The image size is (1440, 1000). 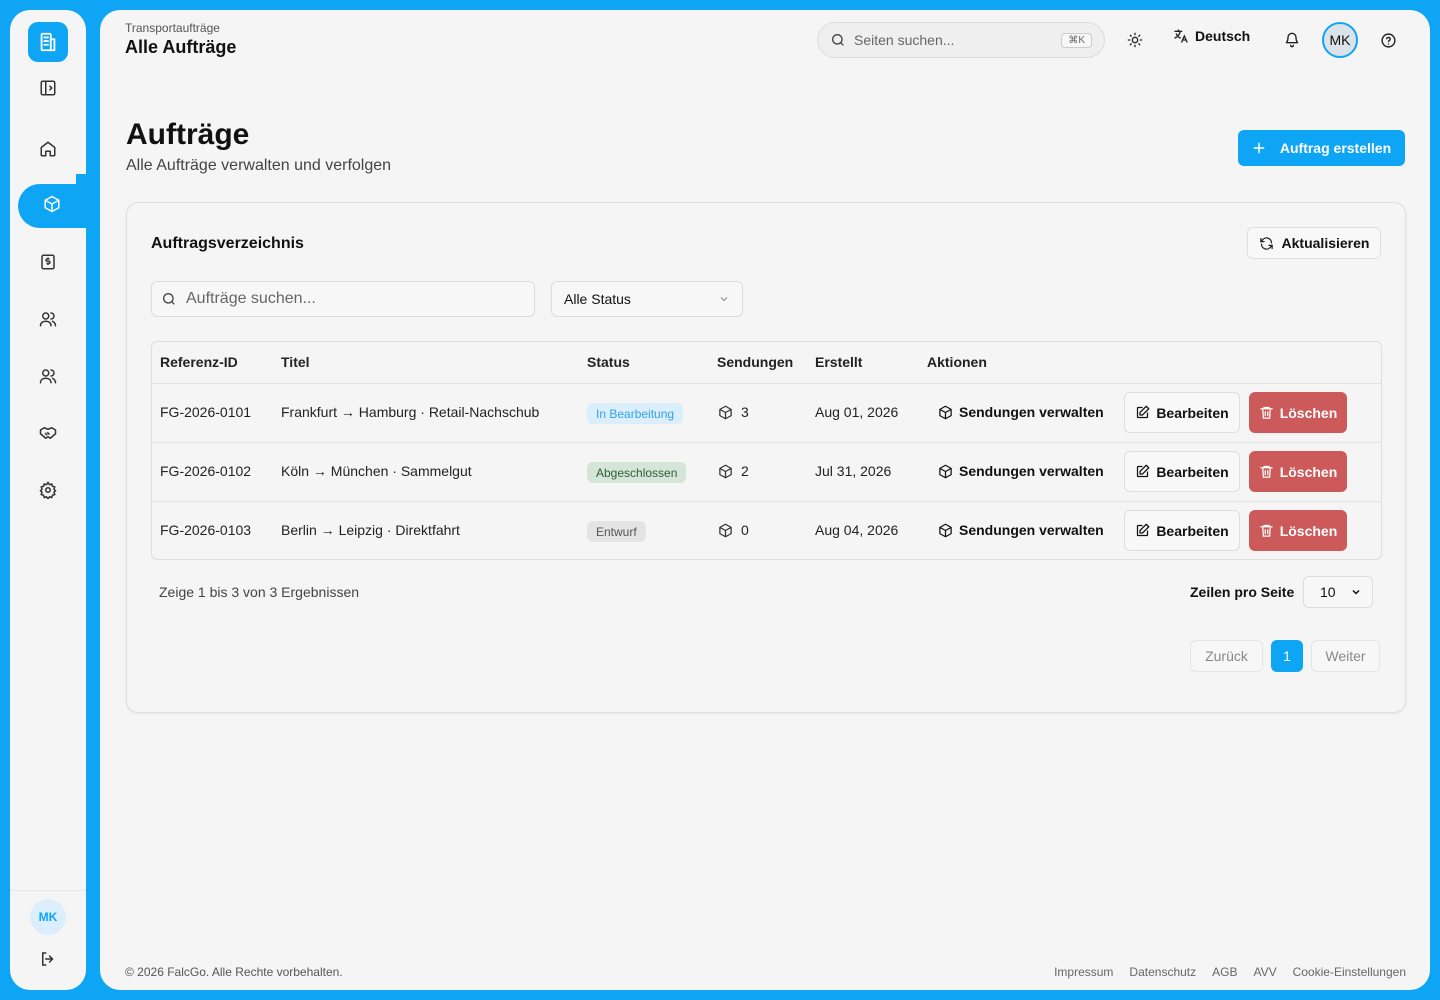 What do you see at coordinates (48, 262) in the screenshot?
I see `invoice-icon` at bounding box center [48, 262].